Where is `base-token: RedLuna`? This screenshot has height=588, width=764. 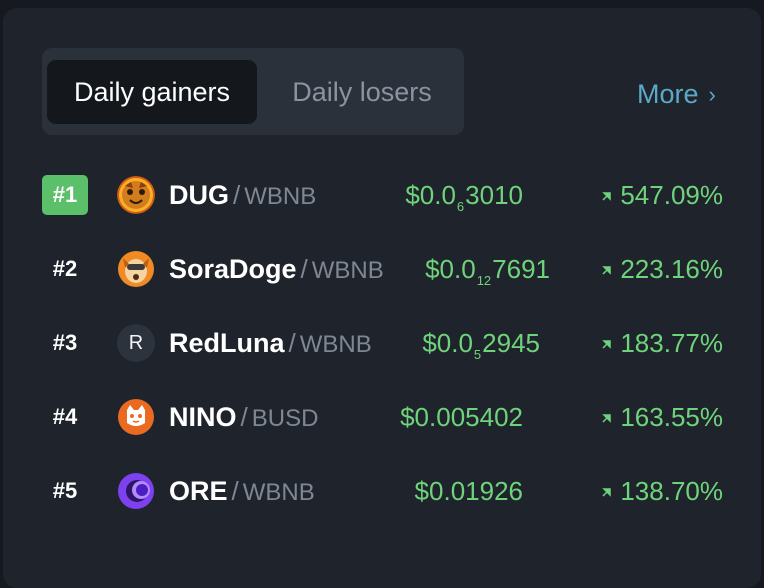
base-token: RedLuna is located at coordinates (227, 343).